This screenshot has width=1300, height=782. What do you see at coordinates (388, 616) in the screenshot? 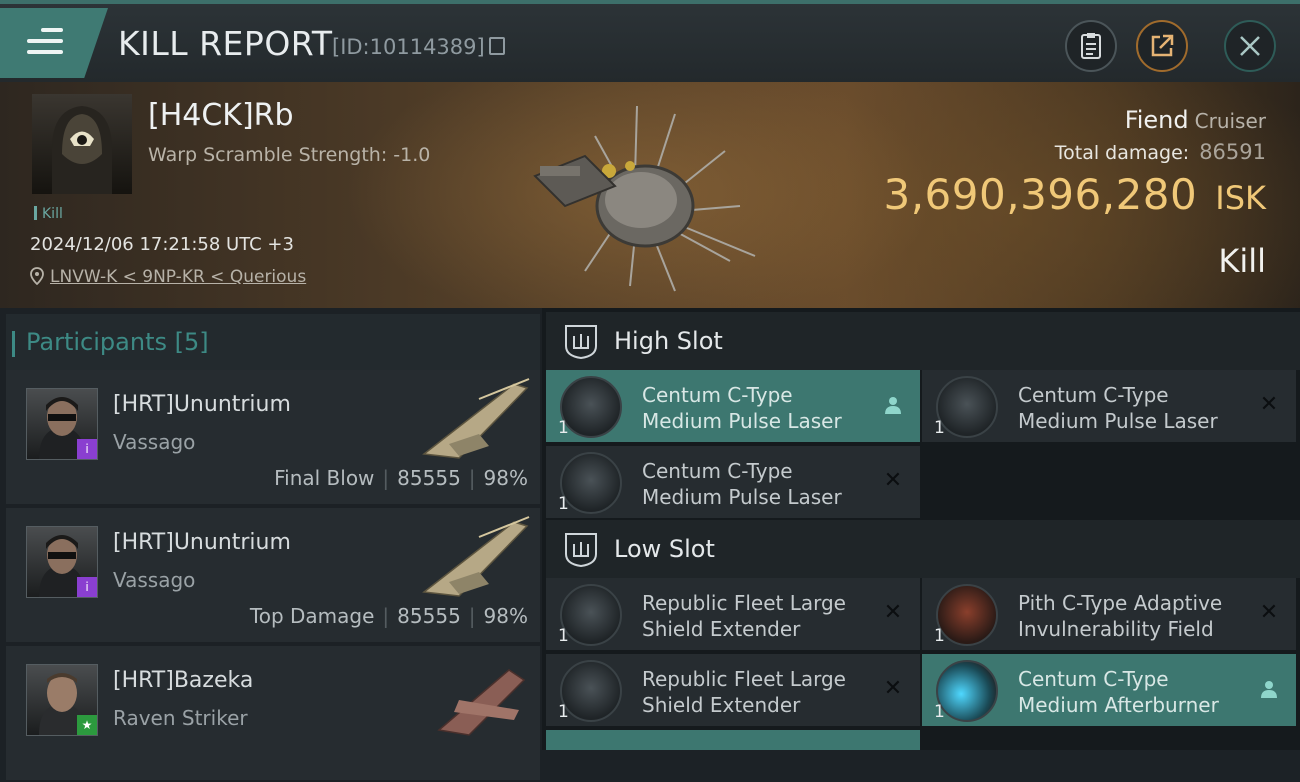
I see `participant-stats: Top Damage | 85555 | 98%` at bounding box center [388, 616].